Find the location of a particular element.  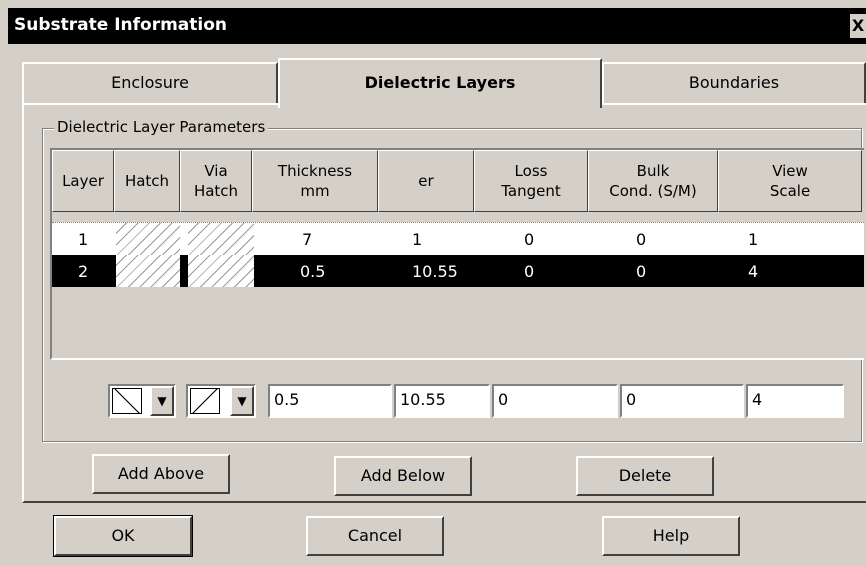

header-view-scale: View Scale is located at coordinates (790, 181).